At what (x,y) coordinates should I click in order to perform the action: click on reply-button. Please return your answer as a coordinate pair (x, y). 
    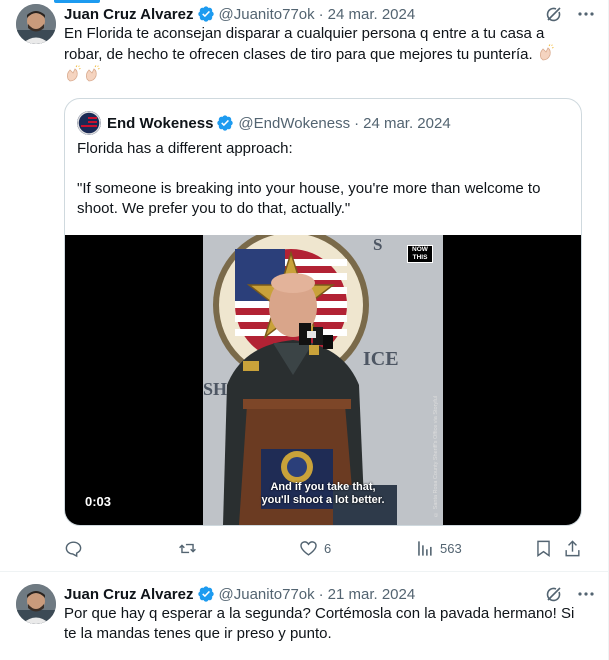
    Looking at the image, I should click on (76, 548).